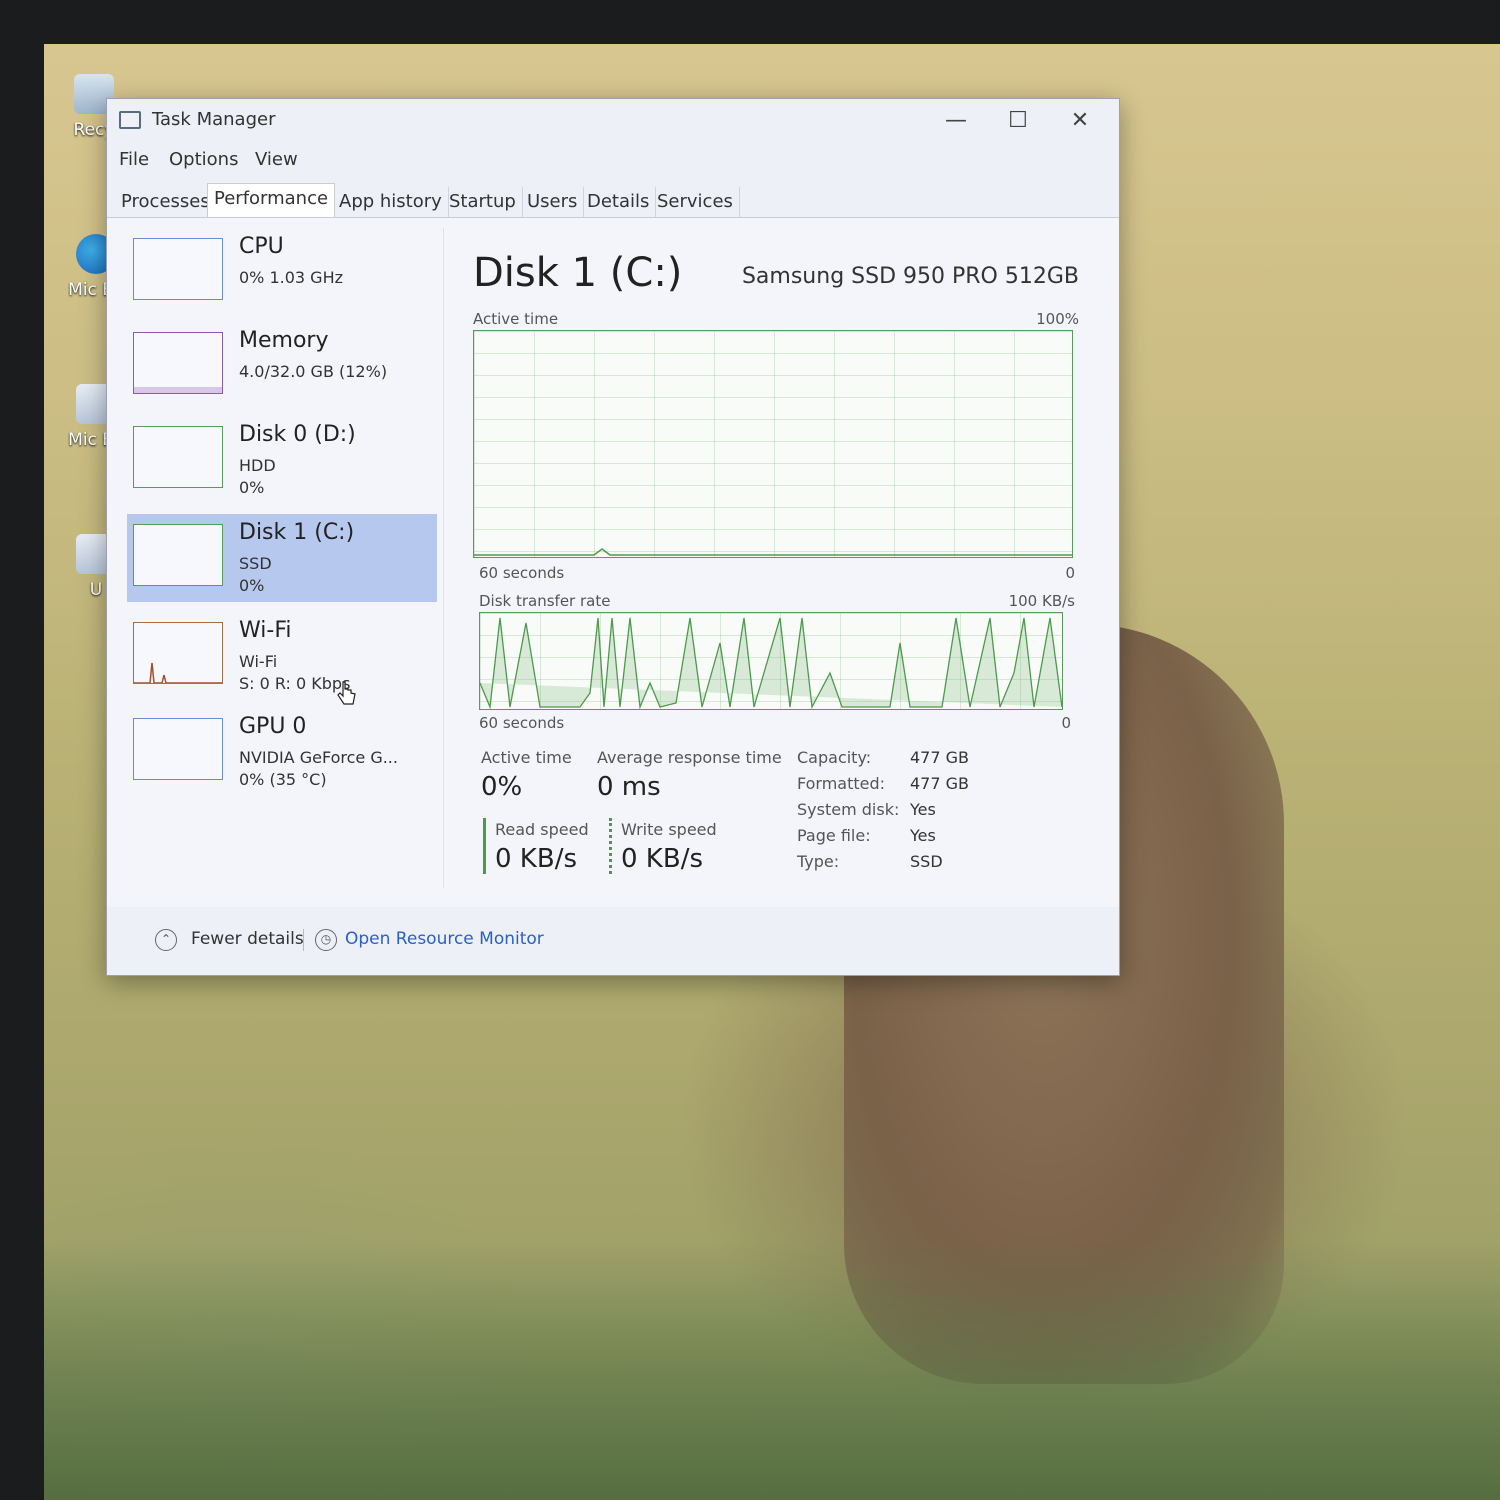 The height and width of the screenshot is (1500, 1500). I want to click on active-time-stat-value: 0%, so click(502, 787).